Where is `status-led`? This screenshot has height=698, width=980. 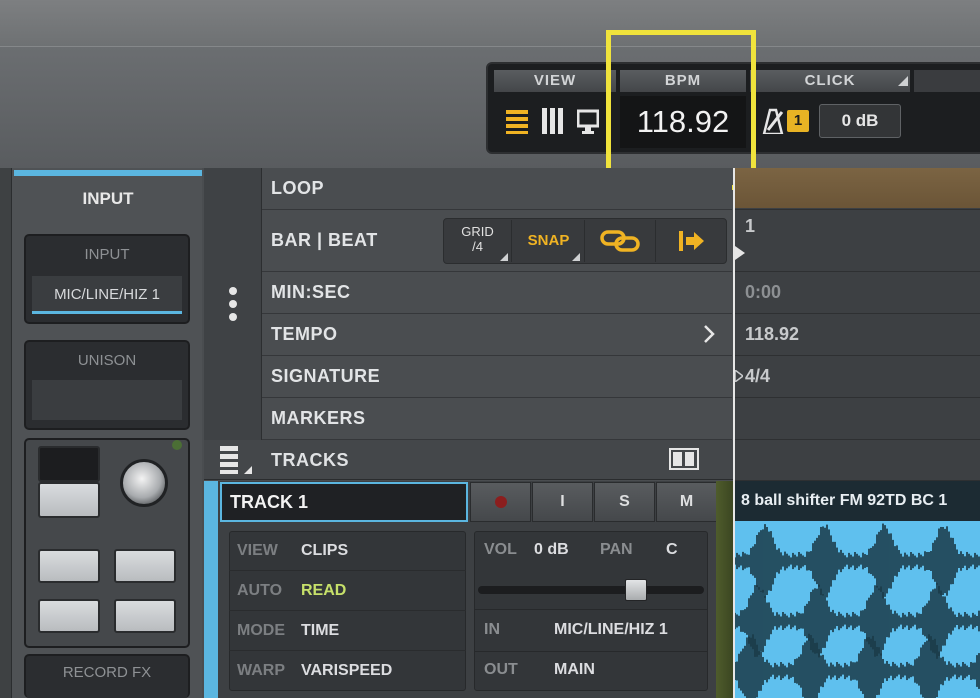
status-led is located at coordinates (177, 445).